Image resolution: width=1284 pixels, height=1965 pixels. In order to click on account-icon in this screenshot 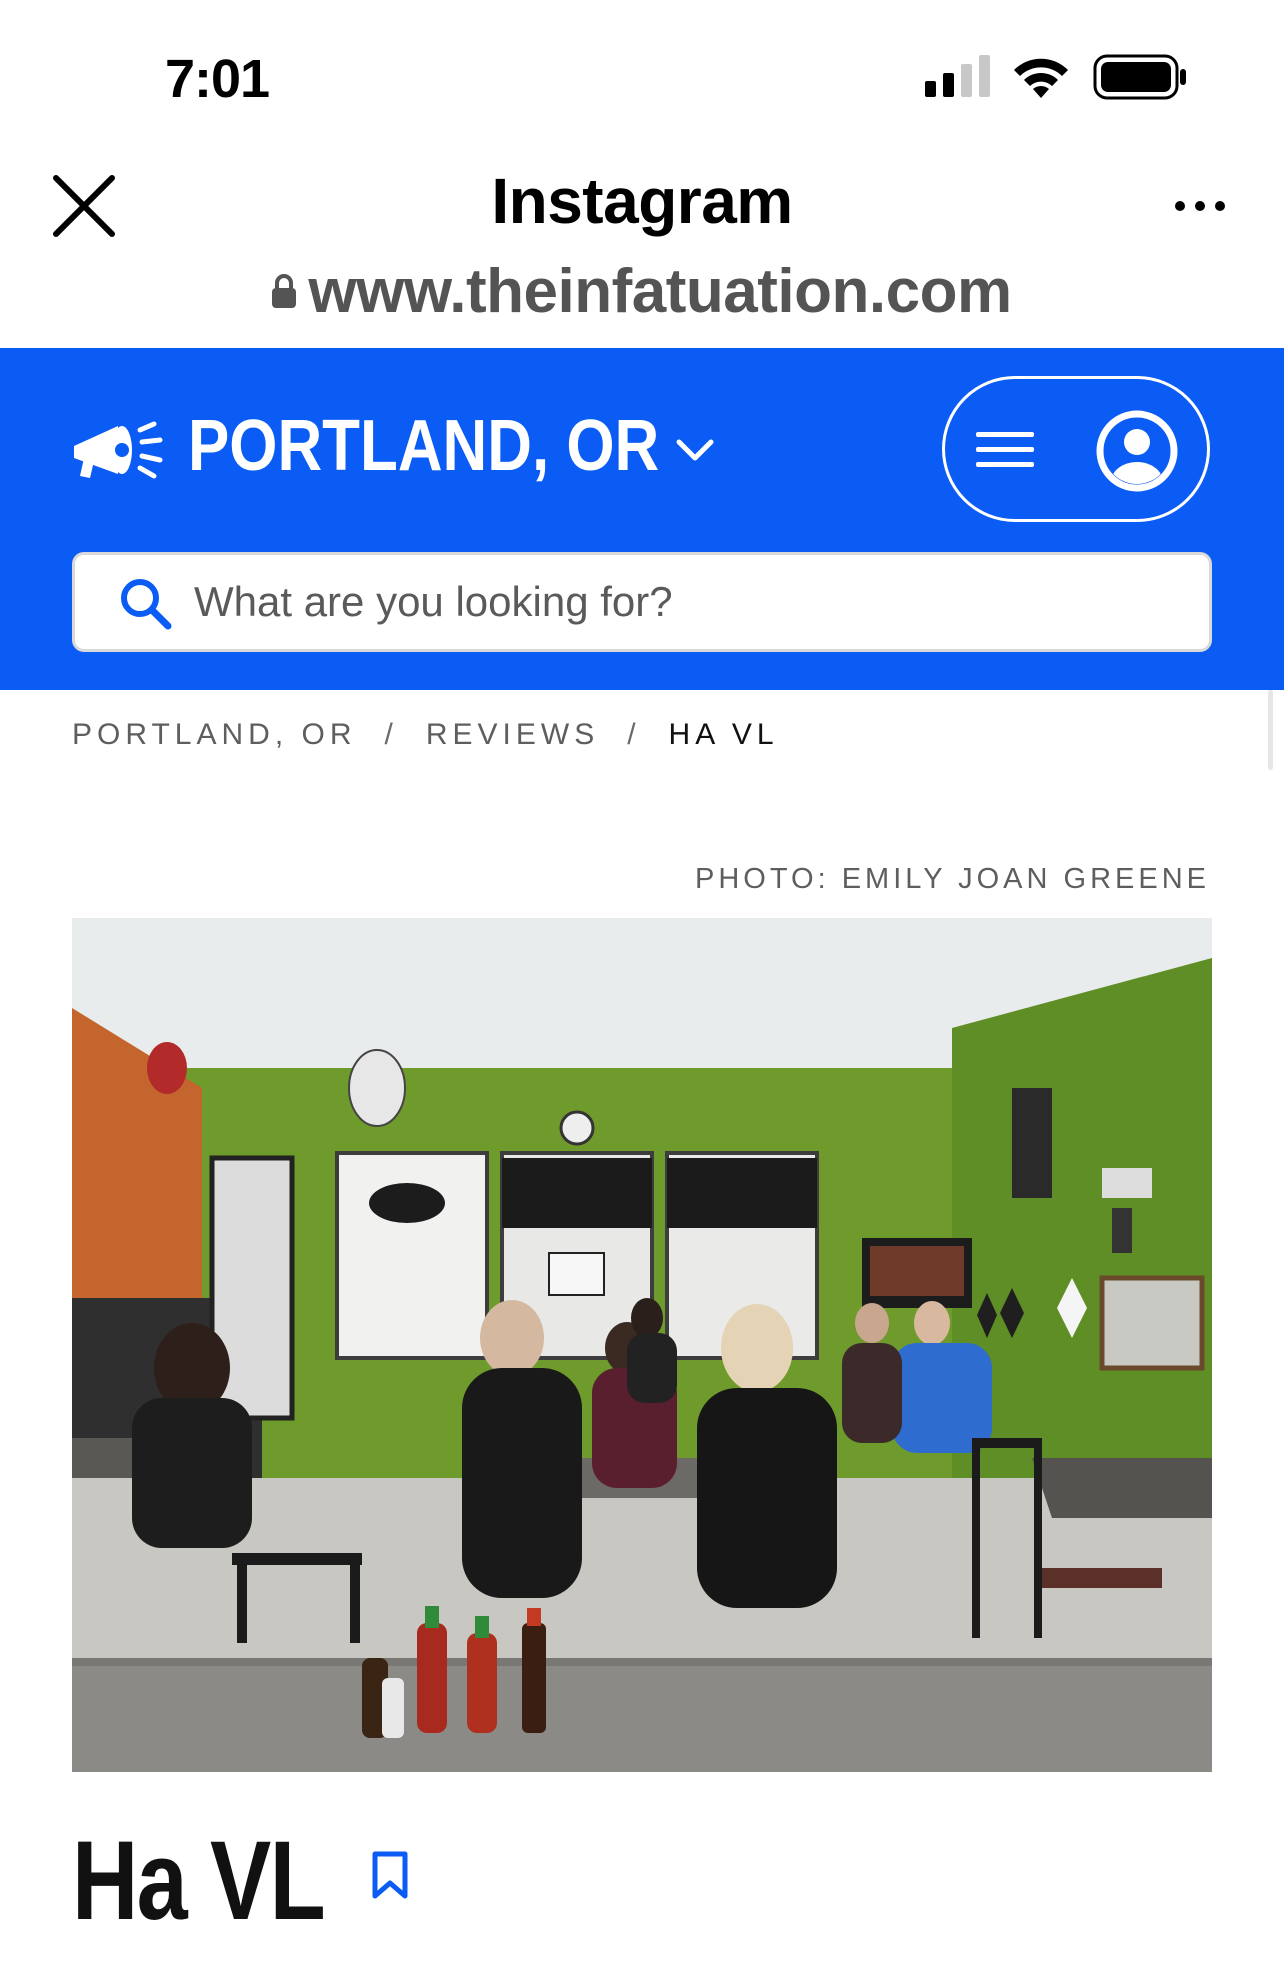, I will do `click(1137, 451)`.